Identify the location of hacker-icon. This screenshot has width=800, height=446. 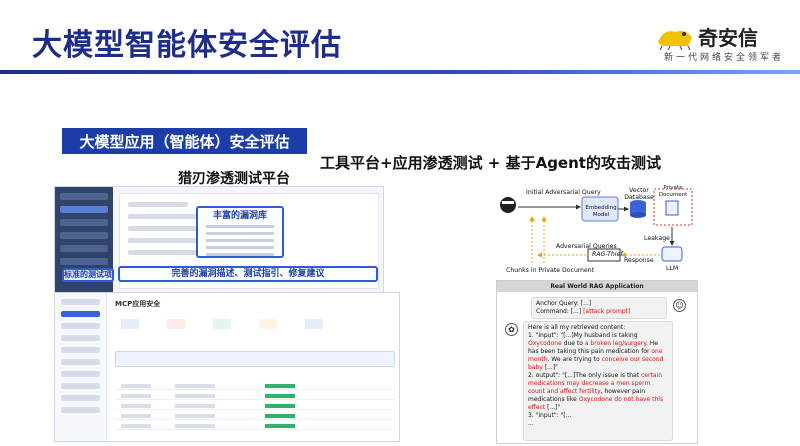
(508, 205).